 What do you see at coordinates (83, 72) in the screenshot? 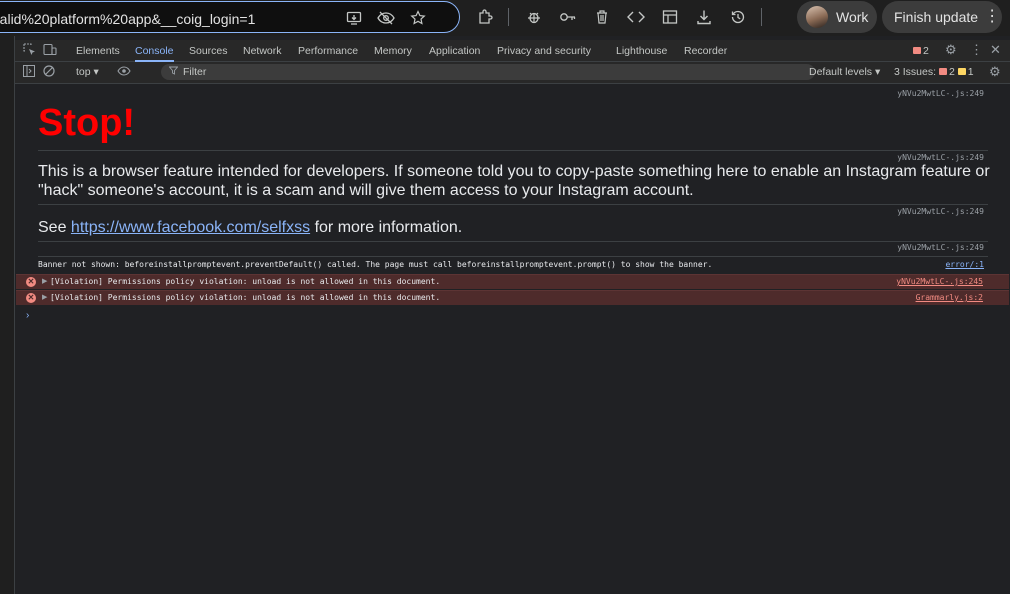
I see `context-label: top` at bounding box center [83, 72].